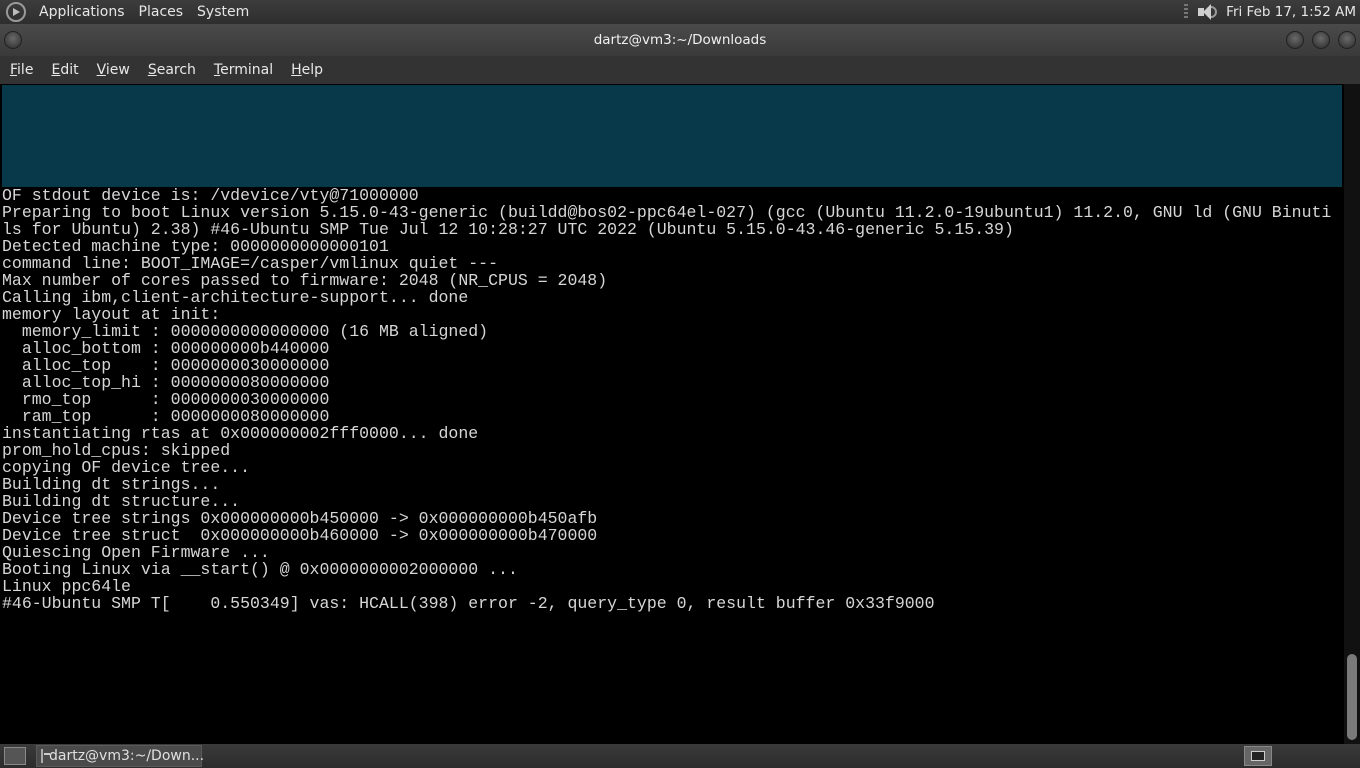 Image resolution: width=1360 pixels, height=768 pixels. Describe the element at coordinates (166, 348) in the screenshot. I see `terminal-line: alloc_bottom : 000000000b440000` at that location.